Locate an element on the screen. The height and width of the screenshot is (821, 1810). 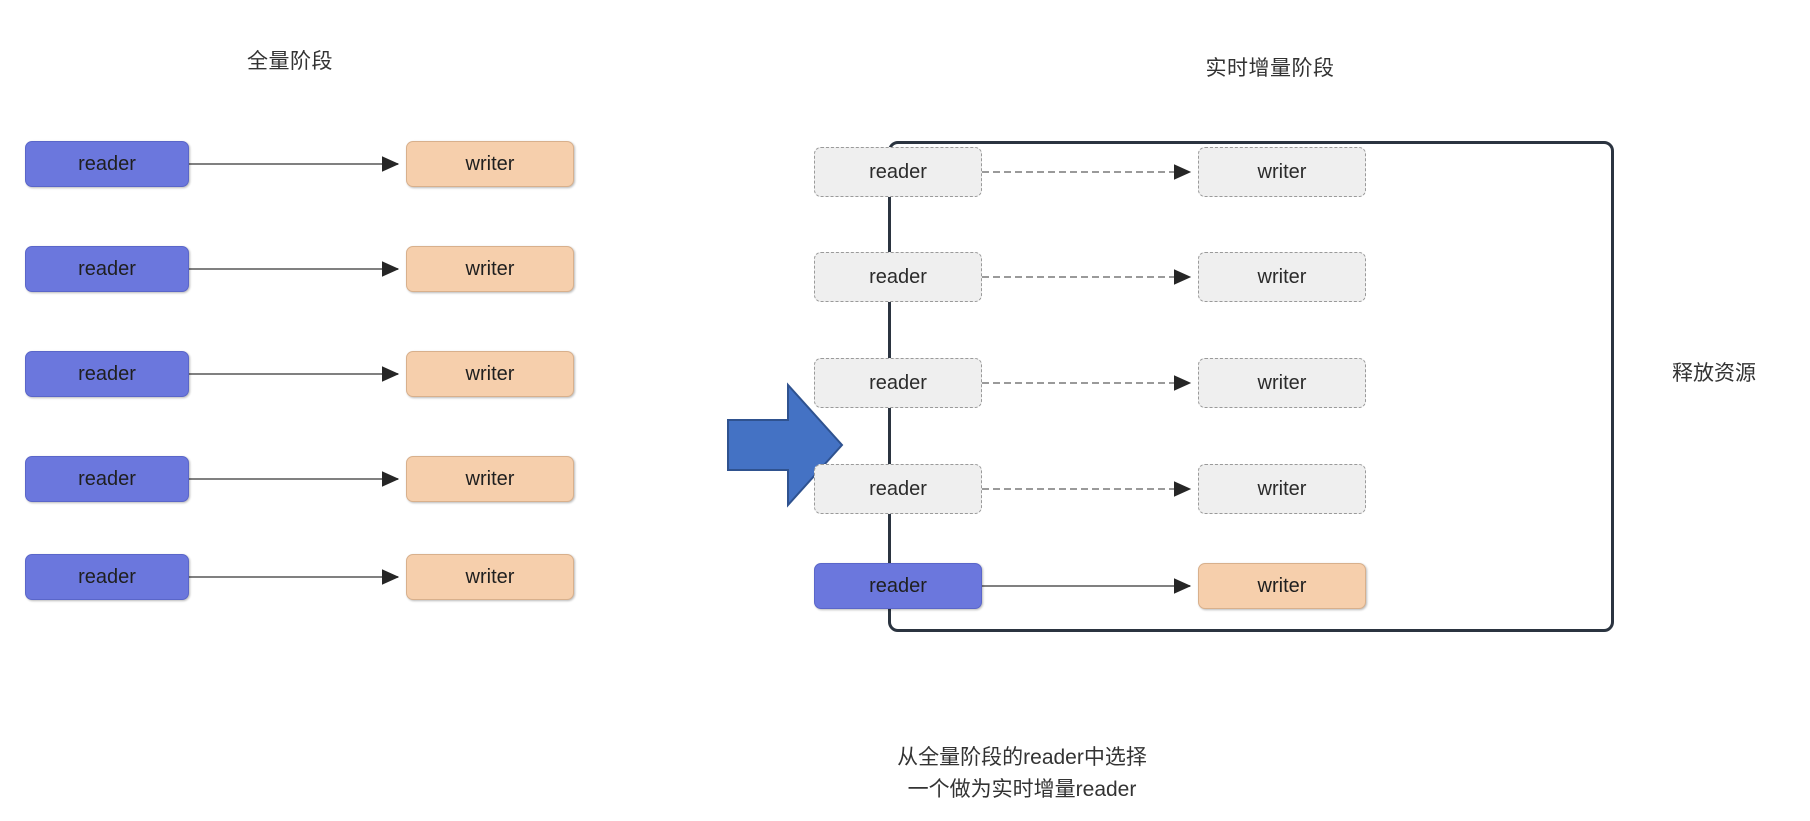
full-writer-2: writer is located at coordinates (490, 269).